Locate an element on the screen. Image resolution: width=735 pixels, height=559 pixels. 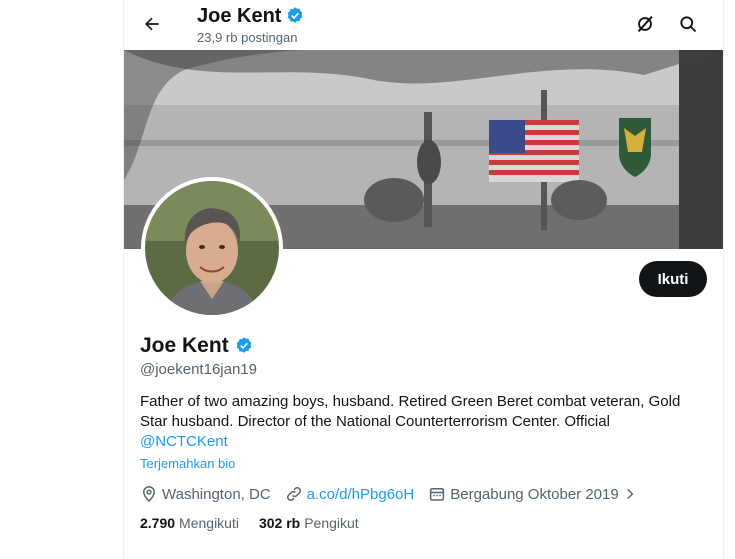
location-text: Washington, DC is located at coordinates (216, 494).